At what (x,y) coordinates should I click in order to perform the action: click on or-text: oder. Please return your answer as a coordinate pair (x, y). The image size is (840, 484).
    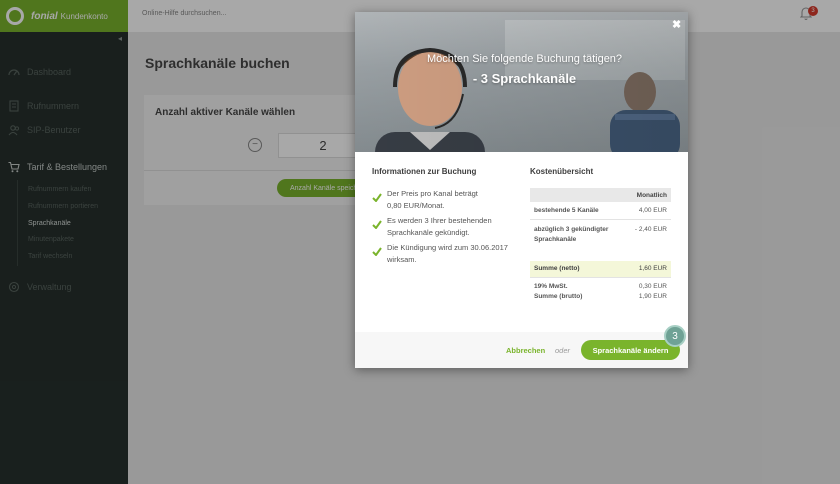
    Looking at the image, I should click on (563, 350).